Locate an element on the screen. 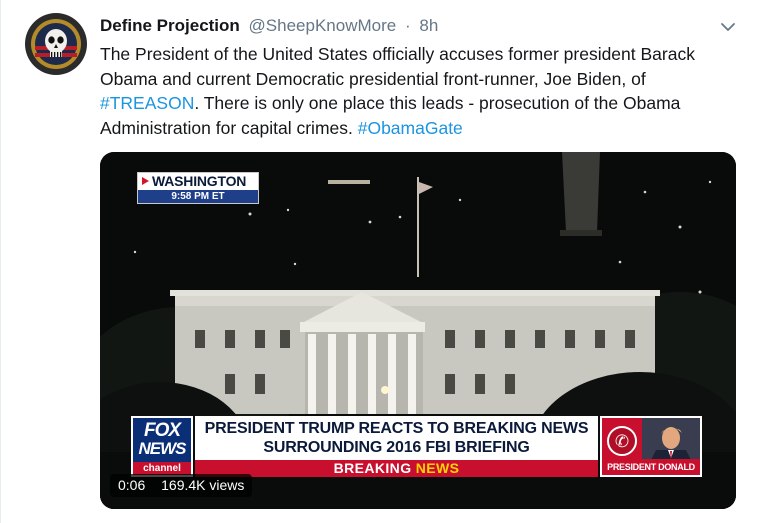 The width and height of the screenshot is (759, 523). skull-avatar-icon is located at coordinates (56, 44).